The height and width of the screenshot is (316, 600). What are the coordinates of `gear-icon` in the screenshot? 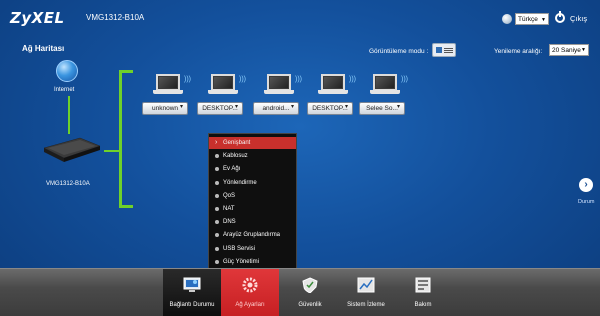 It's located at (250, 285).